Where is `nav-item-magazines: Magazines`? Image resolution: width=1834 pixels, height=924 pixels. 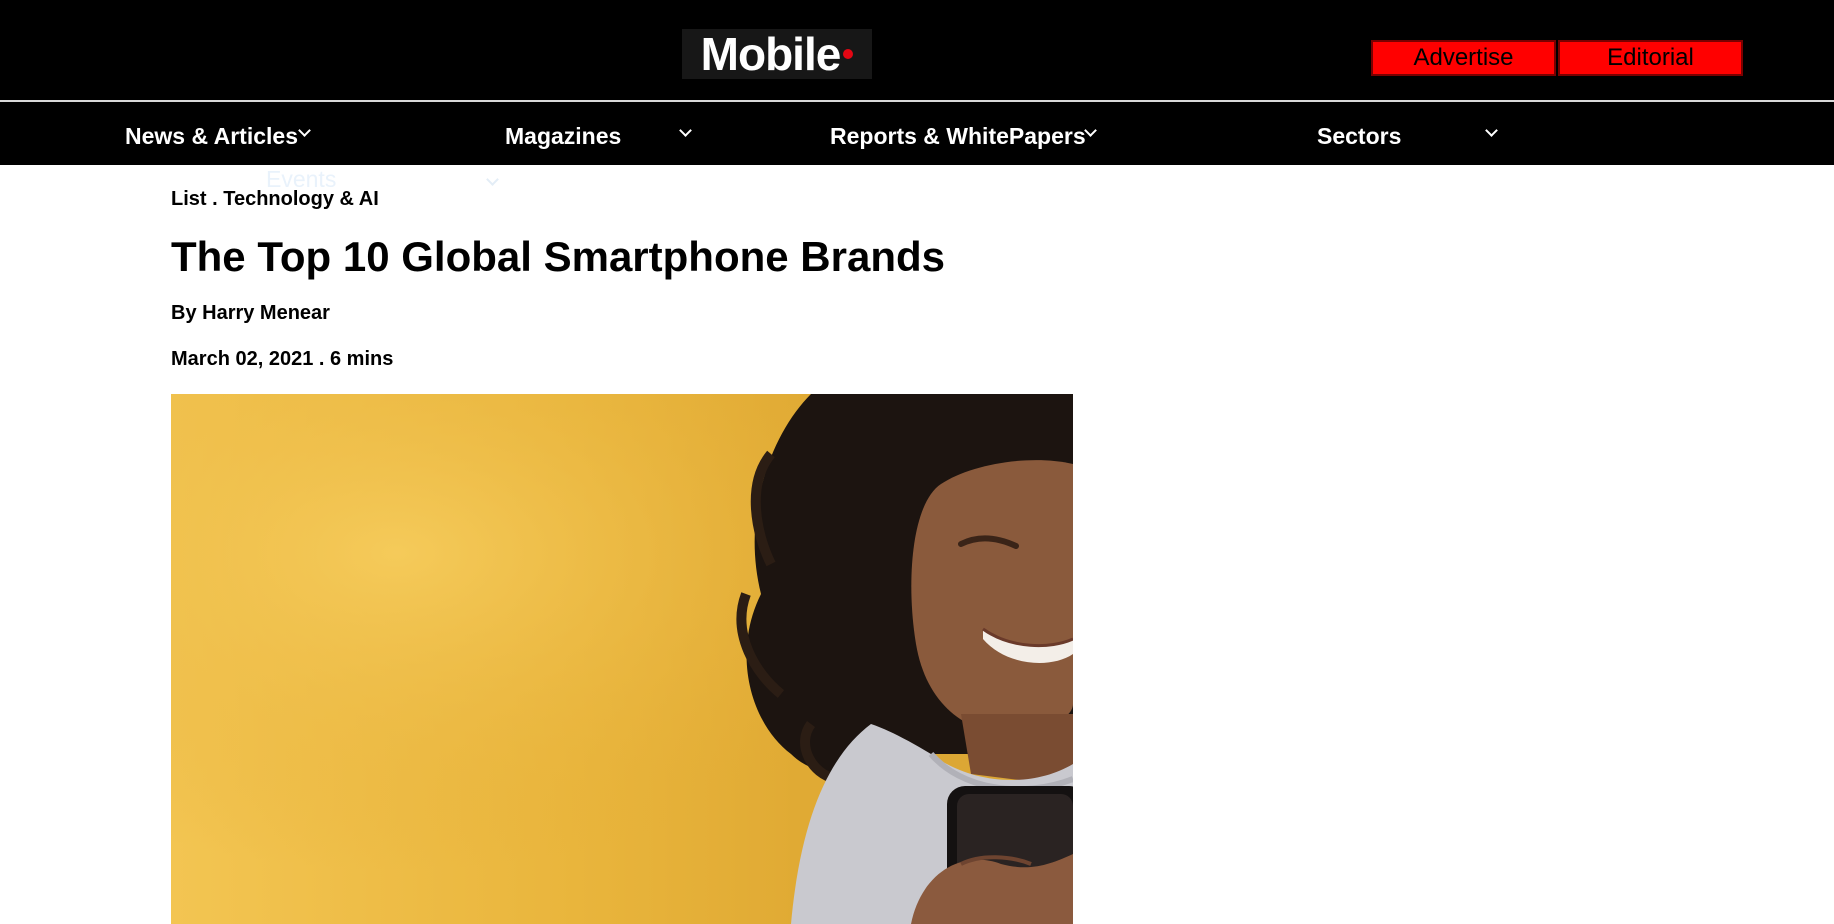
nav-item-magazines: Magazines is located at coordinates (563, 136).